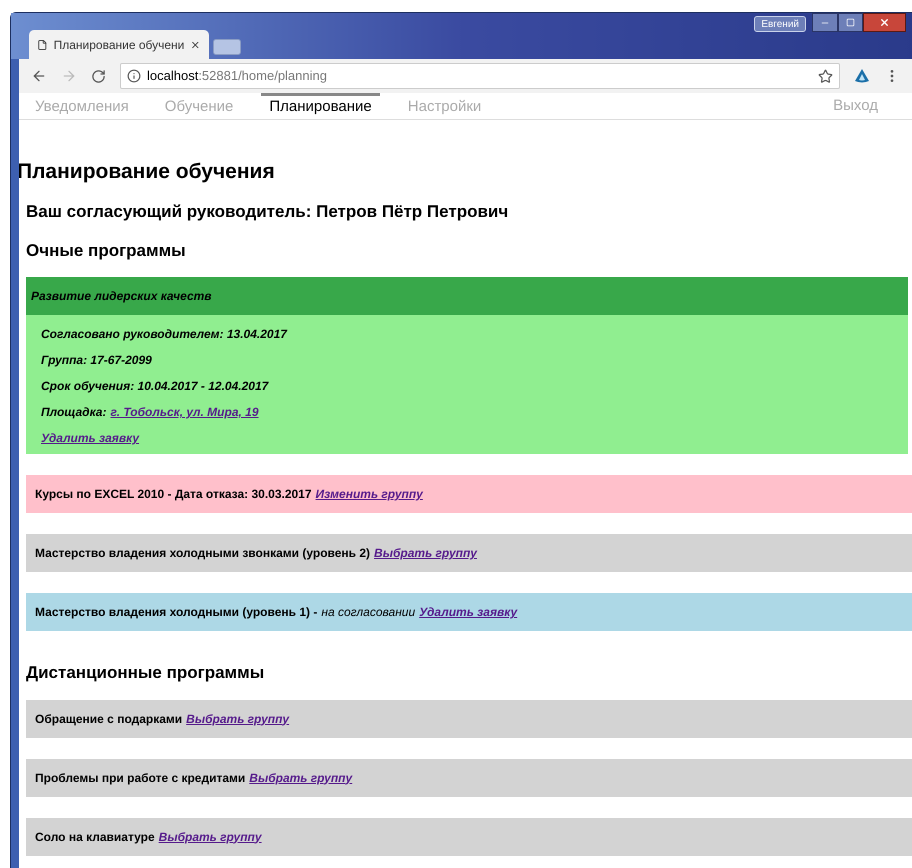 This screenshot has width=912, height=868. What do you see at coordinates (42, 44) in the screenshot?
I see `page-icon` at bounding box center [42, 44].